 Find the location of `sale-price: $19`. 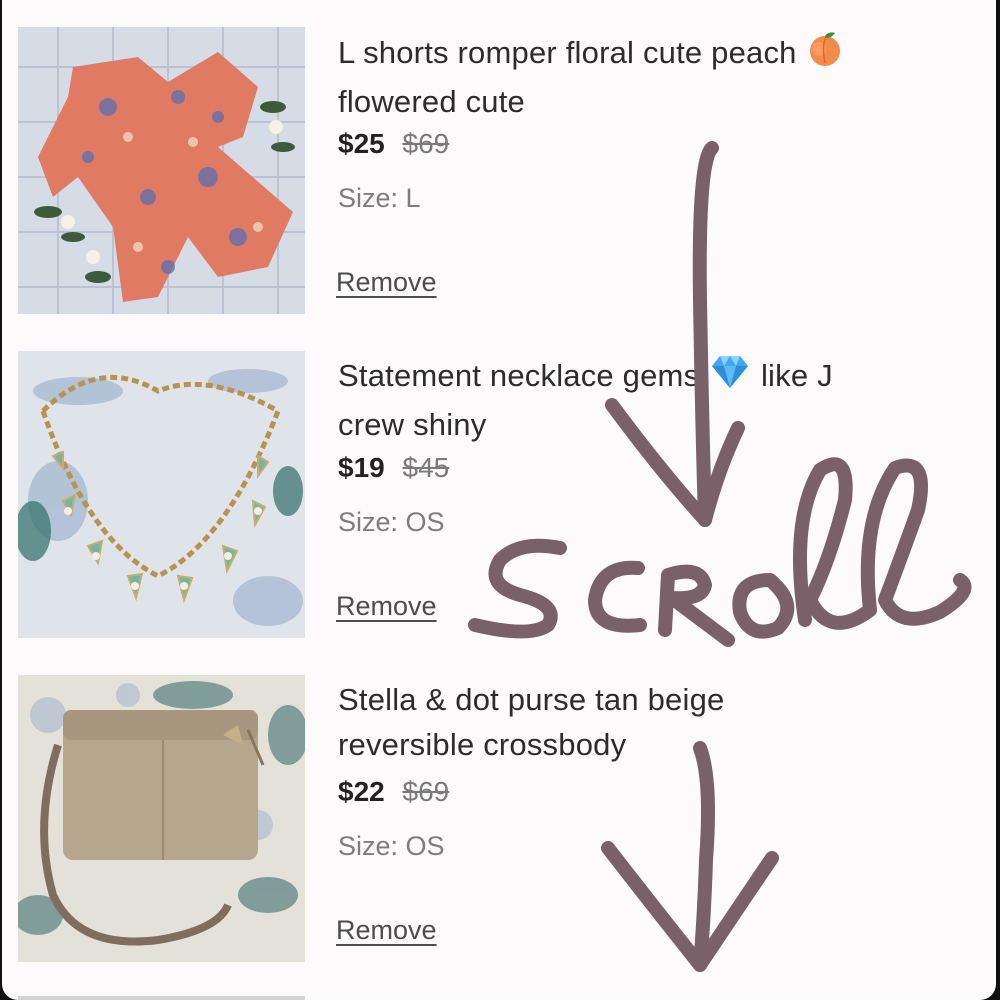

sale-price: $19 is located at coordinates (361, 467).